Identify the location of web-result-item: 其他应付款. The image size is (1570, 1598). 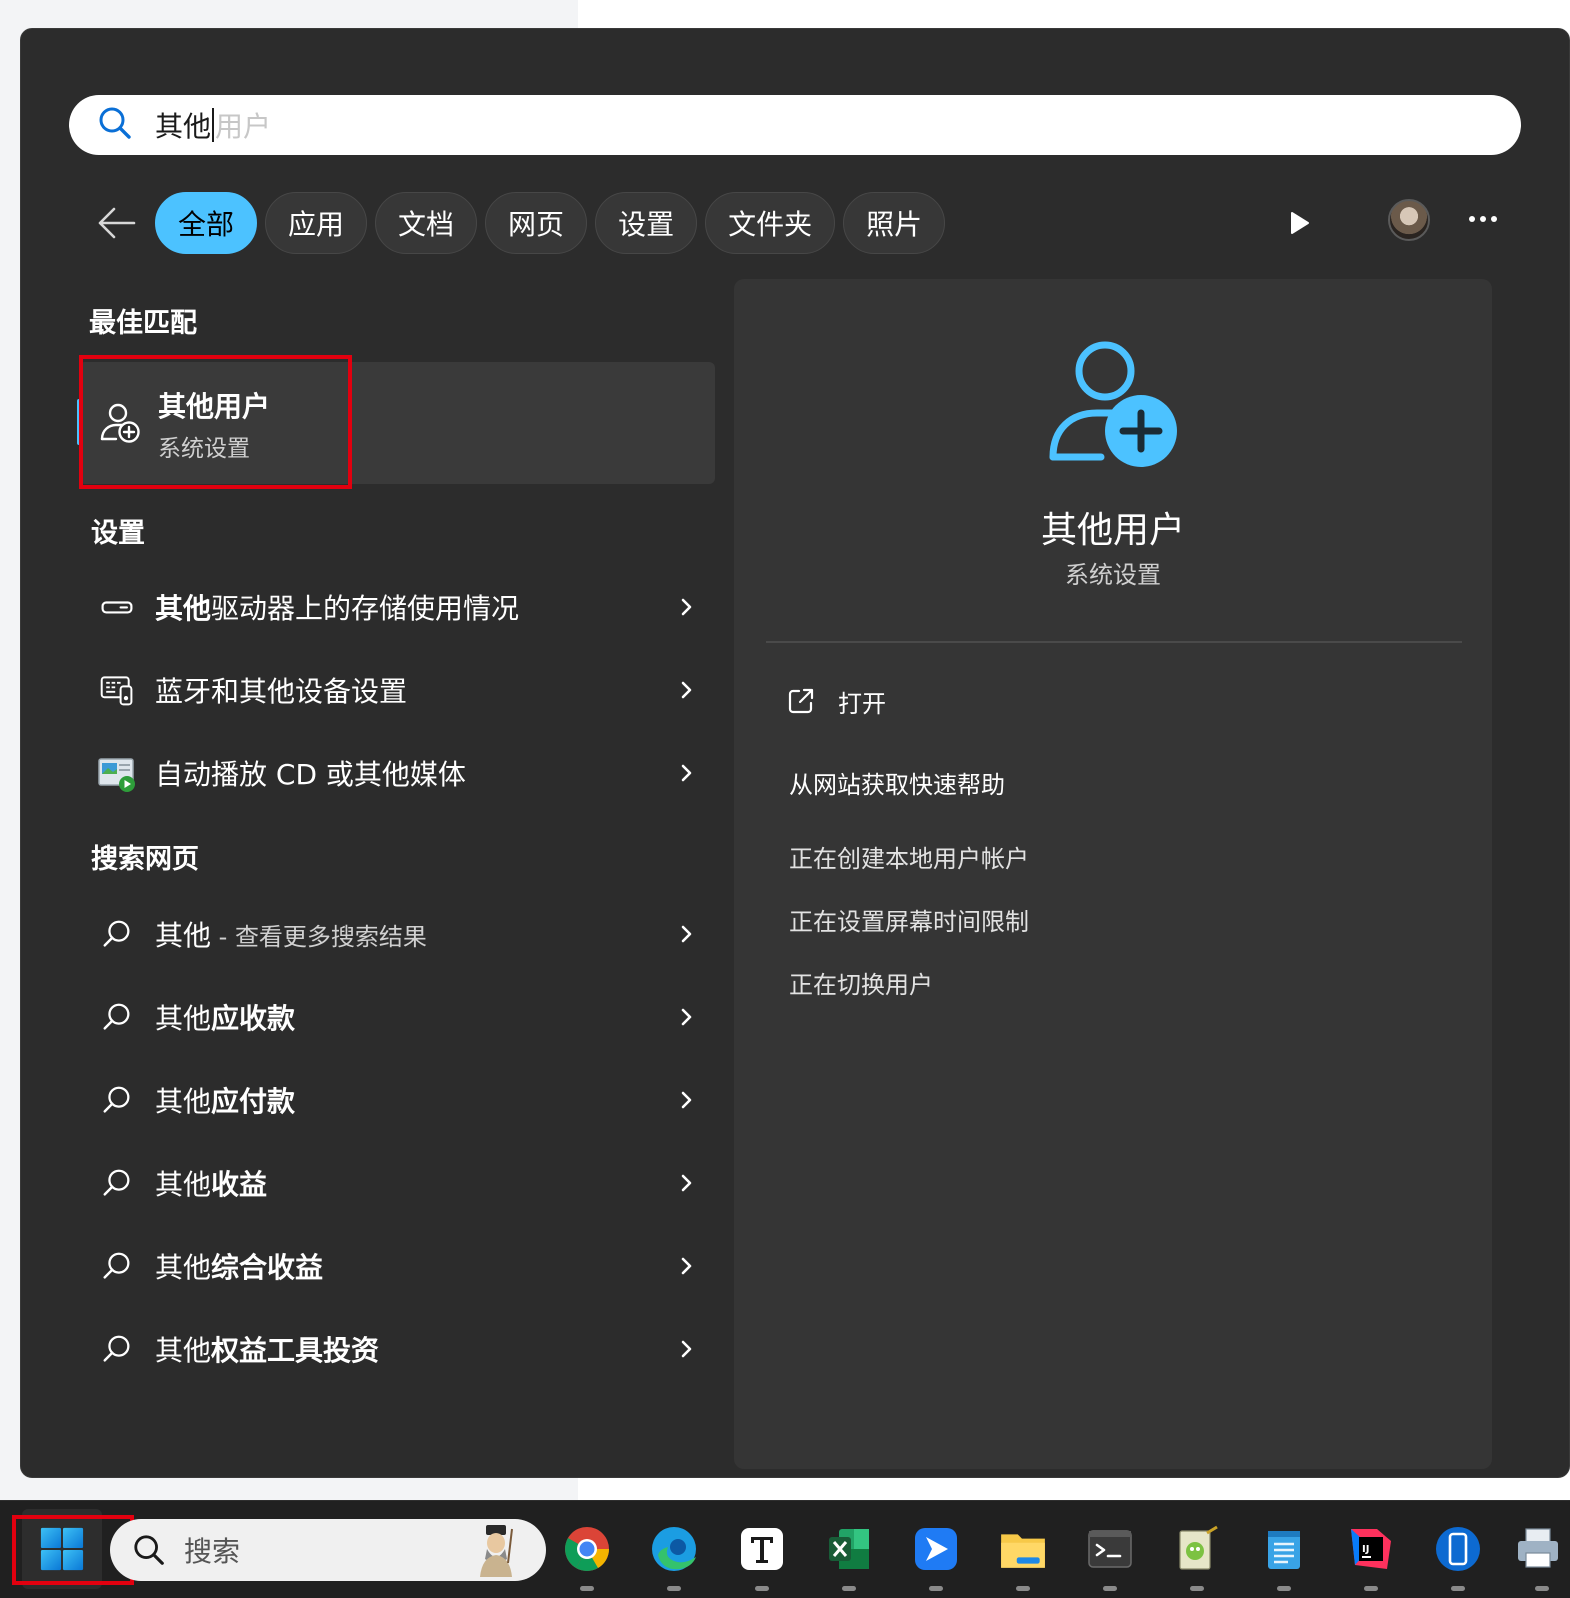
(397, 1100).